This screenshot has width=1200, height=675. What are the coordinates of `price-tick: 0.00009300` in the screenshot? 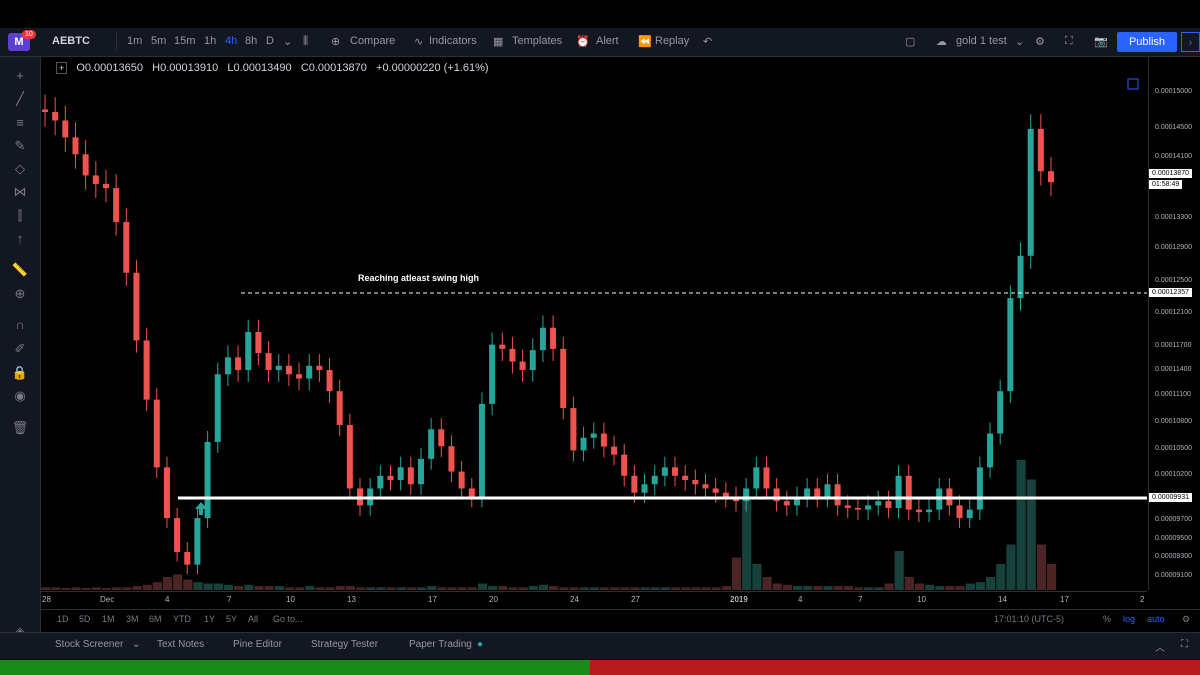 It's located at (1173, 556).